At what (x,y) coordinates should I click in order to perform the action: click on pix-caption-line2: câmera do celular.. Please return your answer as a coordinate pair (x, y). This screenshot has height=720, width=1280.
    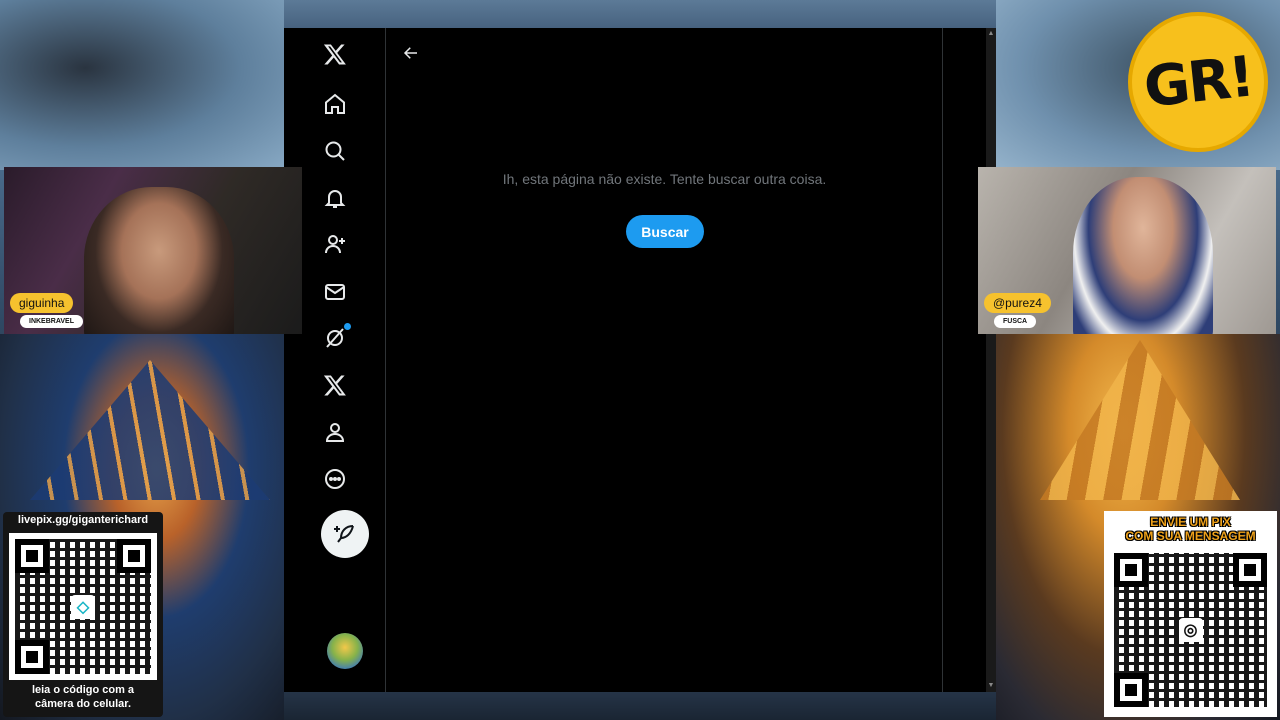
    Looking at the image, I should click on (83, 704).